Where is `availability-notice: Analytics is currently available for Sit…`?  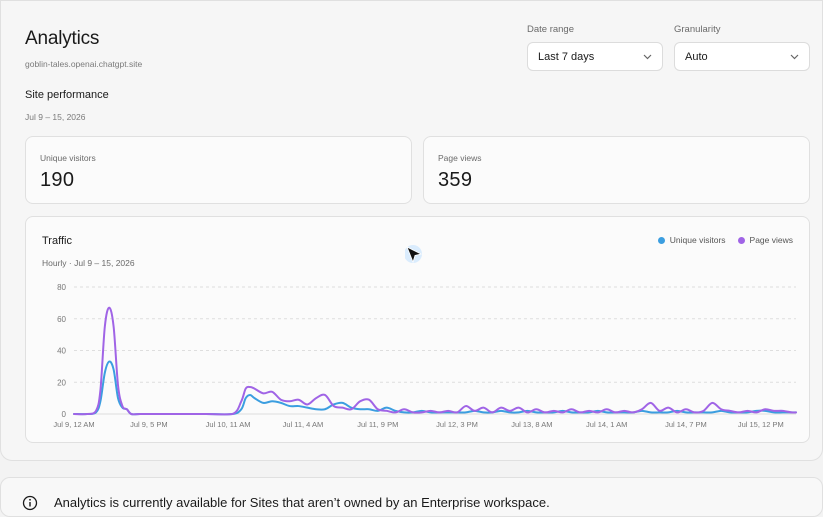
availability-notice: Analytics is currently available for Sit… is located at coordinates (411, 497).